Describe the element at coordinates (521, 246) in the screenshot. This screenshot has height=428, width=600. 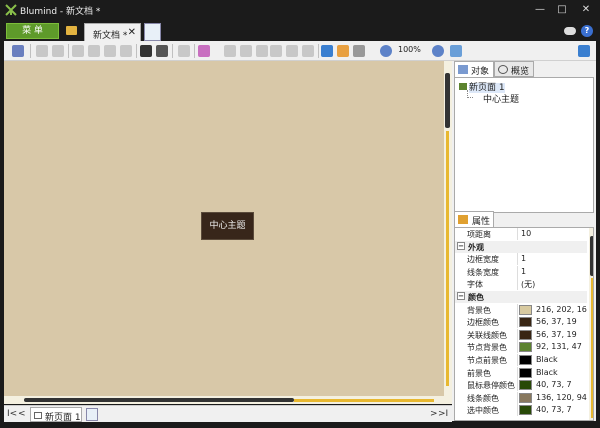
I see `property-category: − 外观` at that location.